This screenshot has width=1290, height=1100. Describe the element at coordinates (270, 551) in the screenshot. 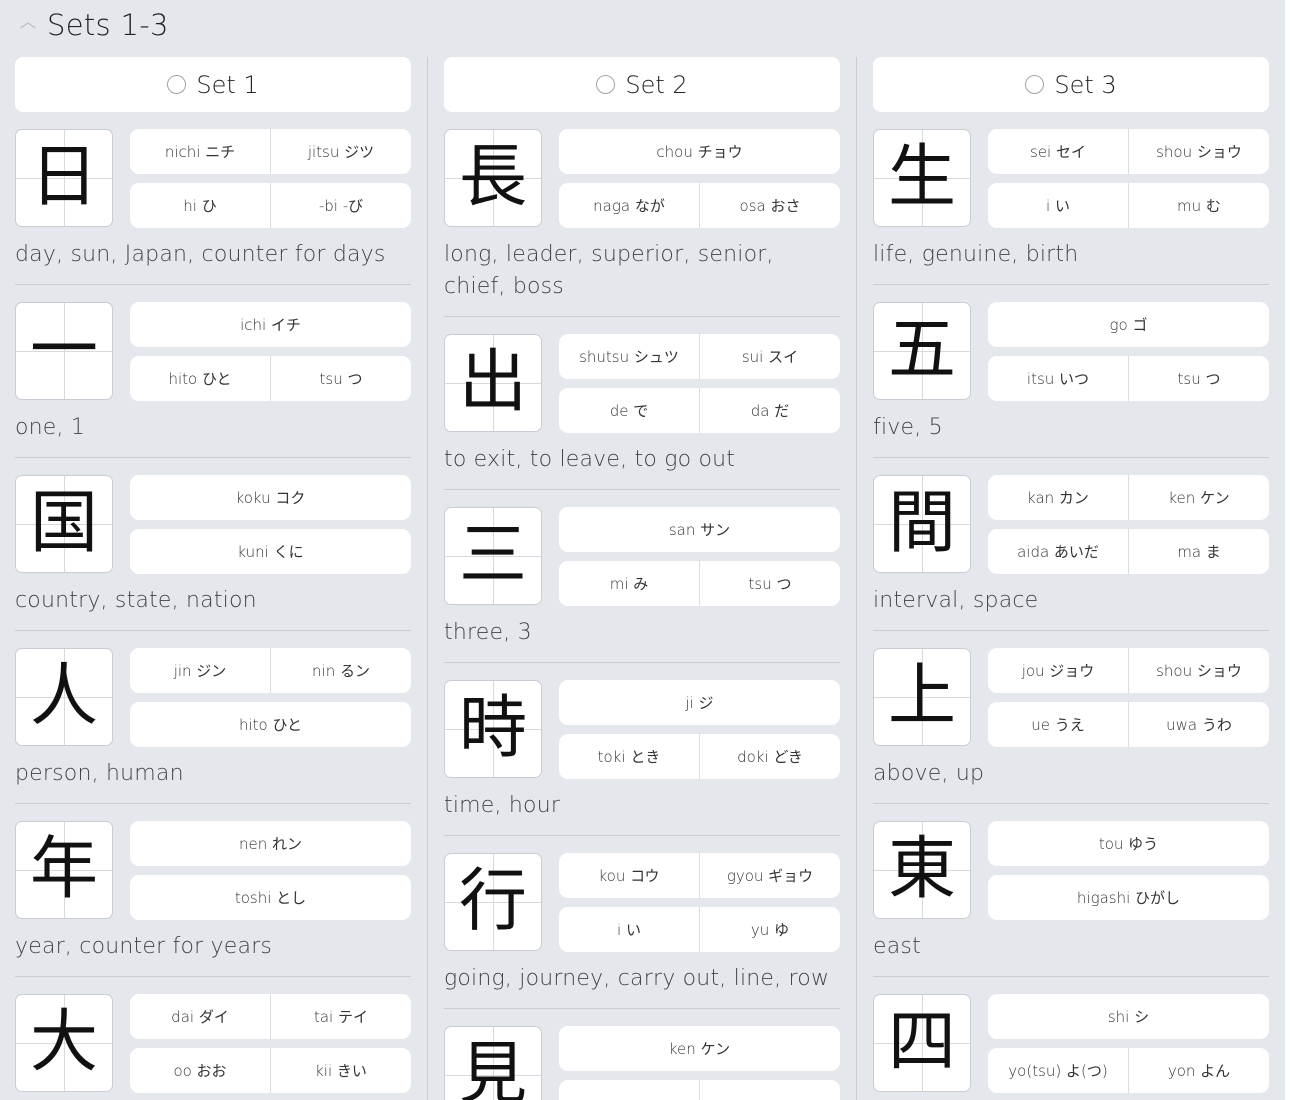

I see `reading-pill: kuni くに` at that location.